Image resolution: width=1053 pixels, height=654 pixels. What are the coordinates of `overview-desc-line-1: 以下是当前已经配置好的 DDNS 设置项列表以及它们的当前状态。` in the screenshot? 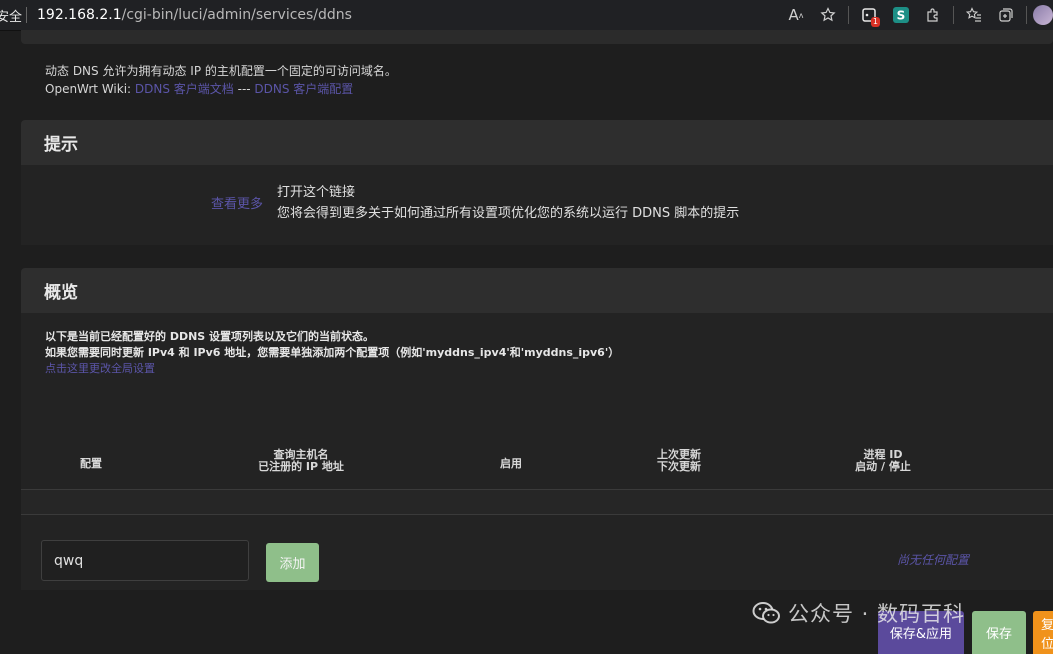 It's located at (210, 336).